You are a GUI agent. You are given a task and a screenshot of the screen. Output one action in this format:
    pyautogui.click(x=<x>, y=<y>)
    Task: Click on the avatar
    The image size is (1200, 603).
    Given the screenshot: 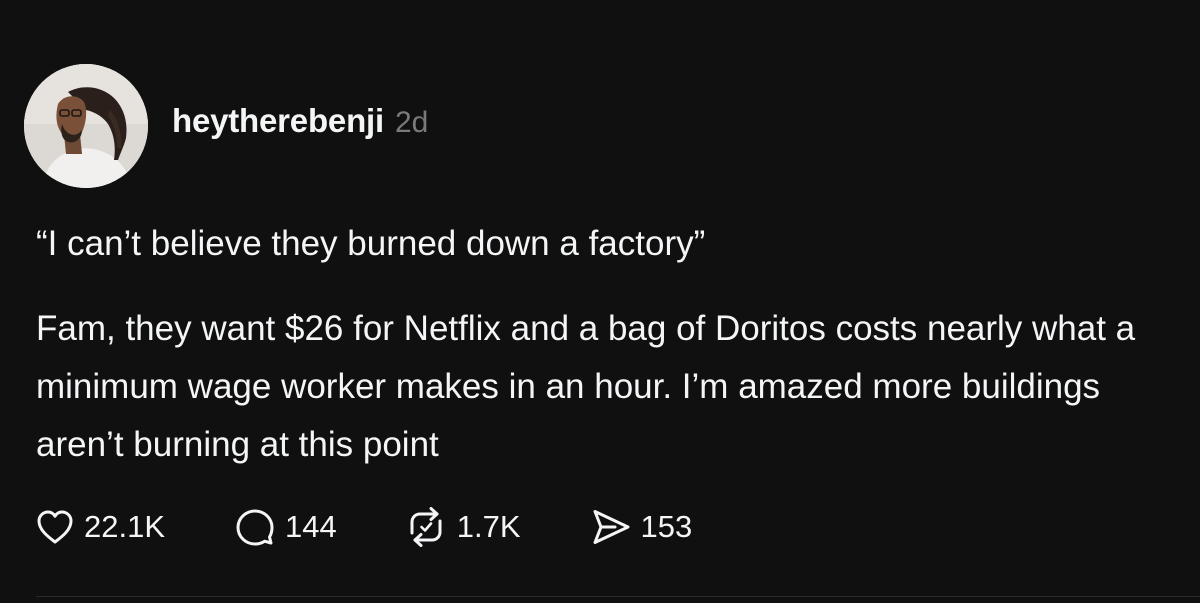 What is the action you would take?
    pyautogui.click(x=86, y=126)
    